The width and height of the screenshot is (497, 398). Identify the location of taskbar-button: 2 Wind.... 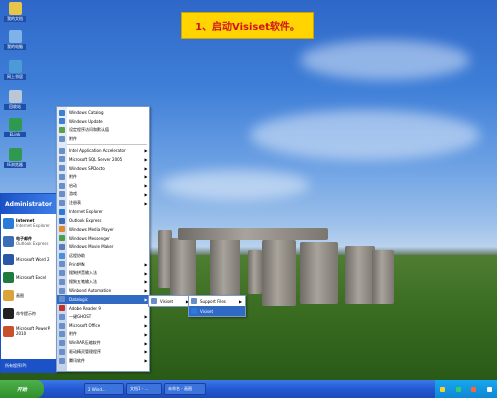
(104, 389).